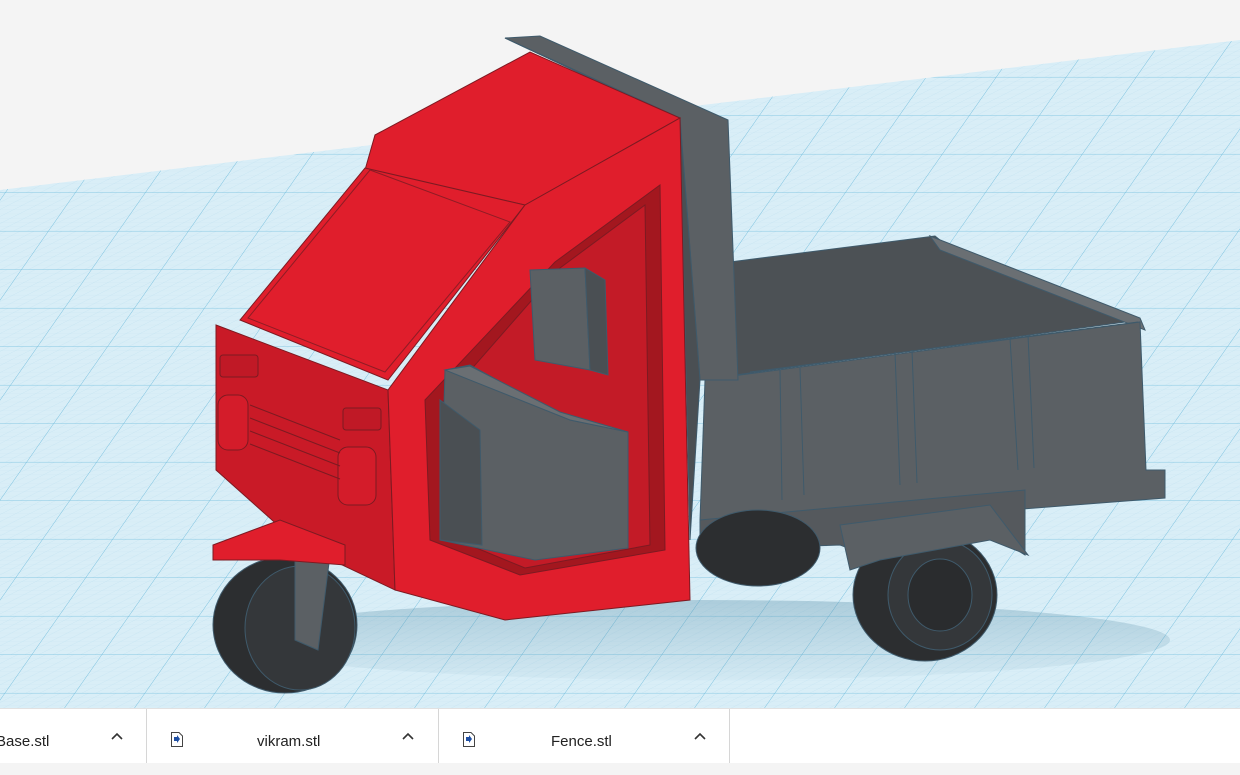 The image size is (1240, 775). I want to click on model-shadow, so click(700, 640).